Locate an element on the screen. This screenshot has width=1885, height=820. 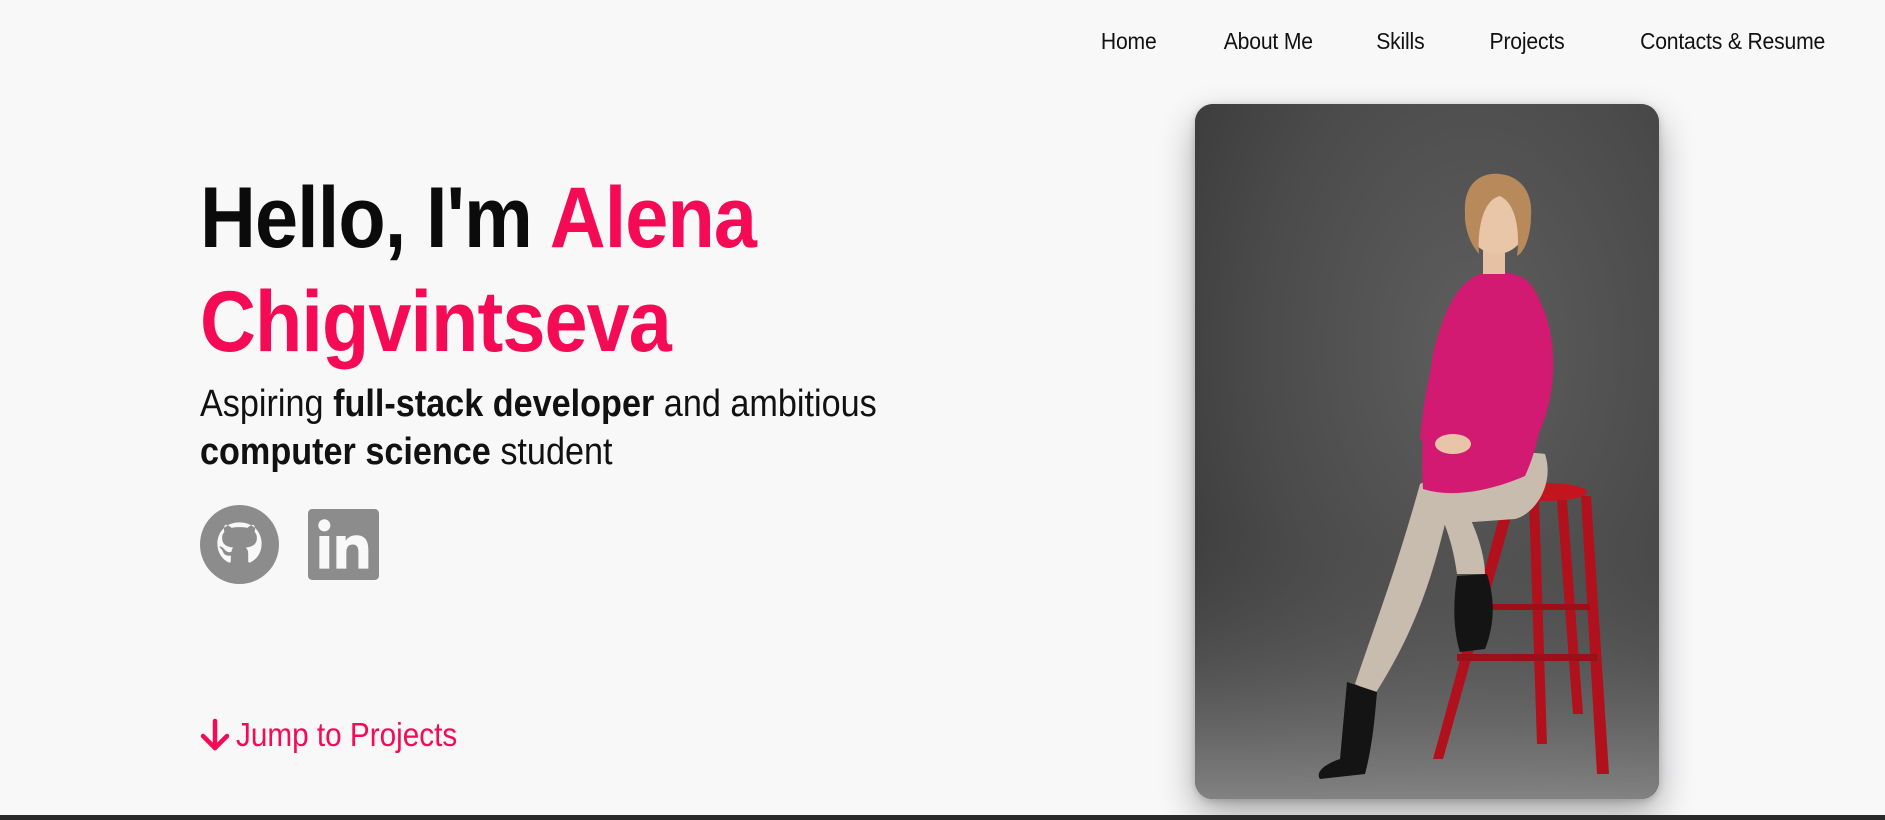
nav-about-me: About Me is located at coordinates (1268, 41).